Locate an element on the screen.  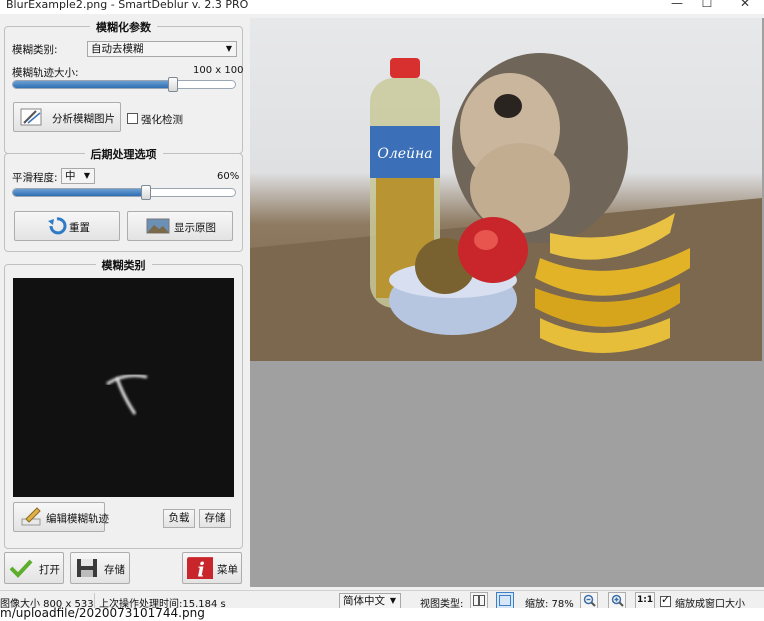
kernel-title: 模糊类别 is located at coordinates (123, 265).